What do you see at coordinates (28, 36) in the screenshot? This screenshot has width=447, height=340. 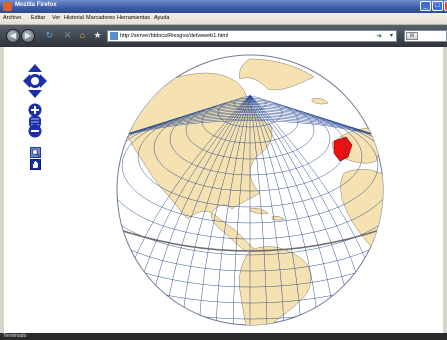 I see `forward-button: ▶` at bounding box center [28, 36].